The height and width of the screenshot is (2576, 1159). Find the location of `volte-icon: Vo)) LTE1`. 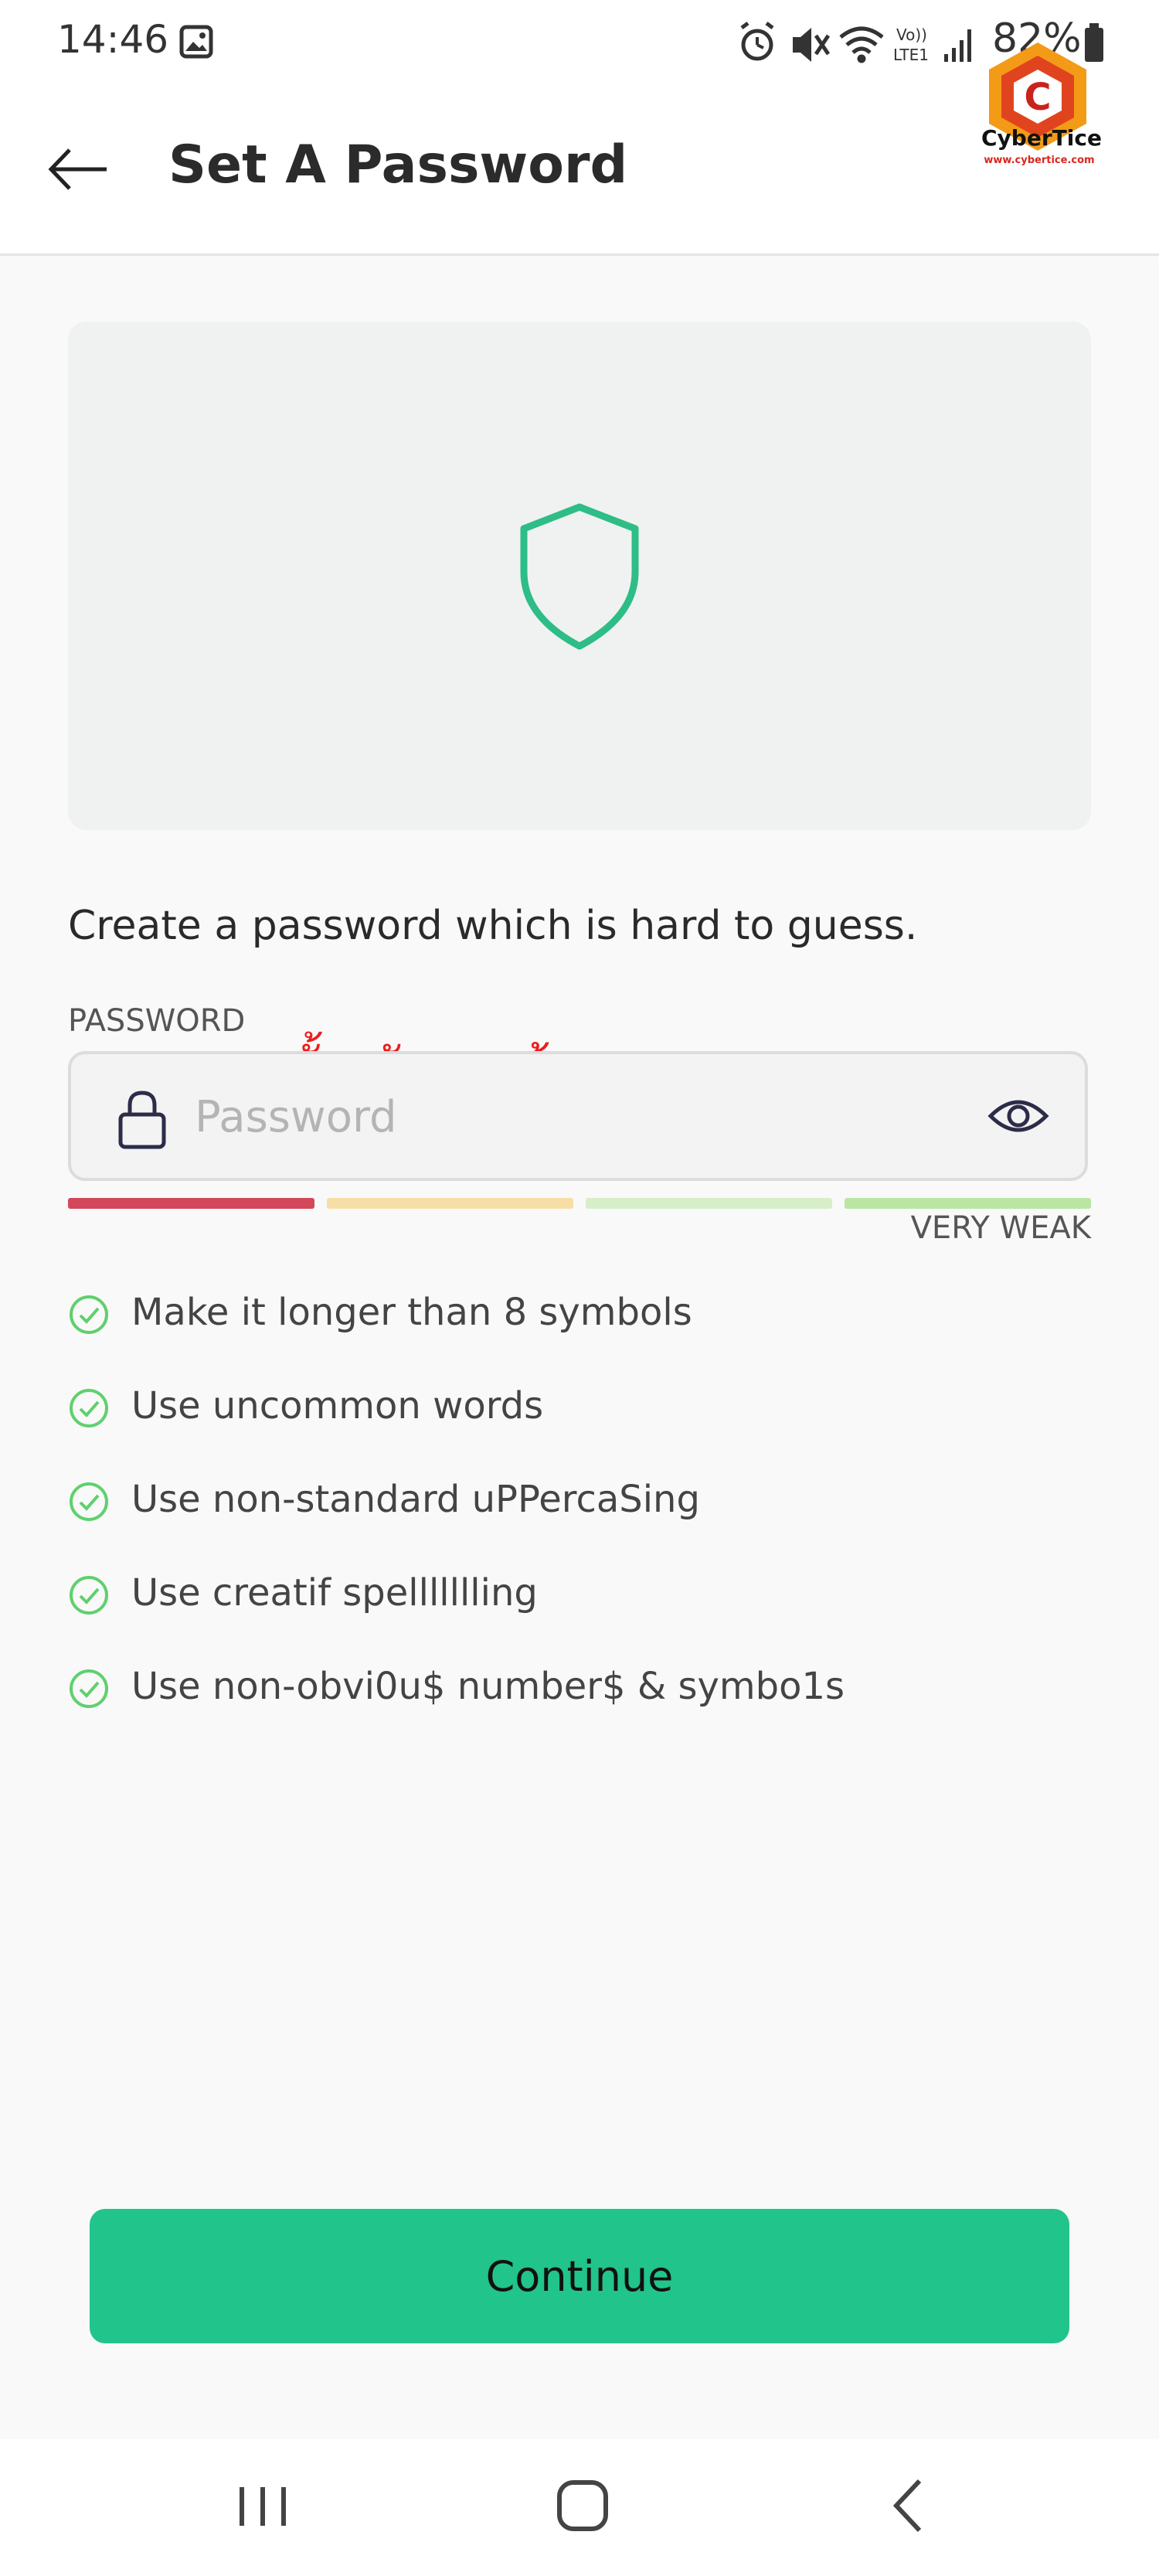

volte-icon: Vo)) LTE1 is located at coordinates (911, 45).